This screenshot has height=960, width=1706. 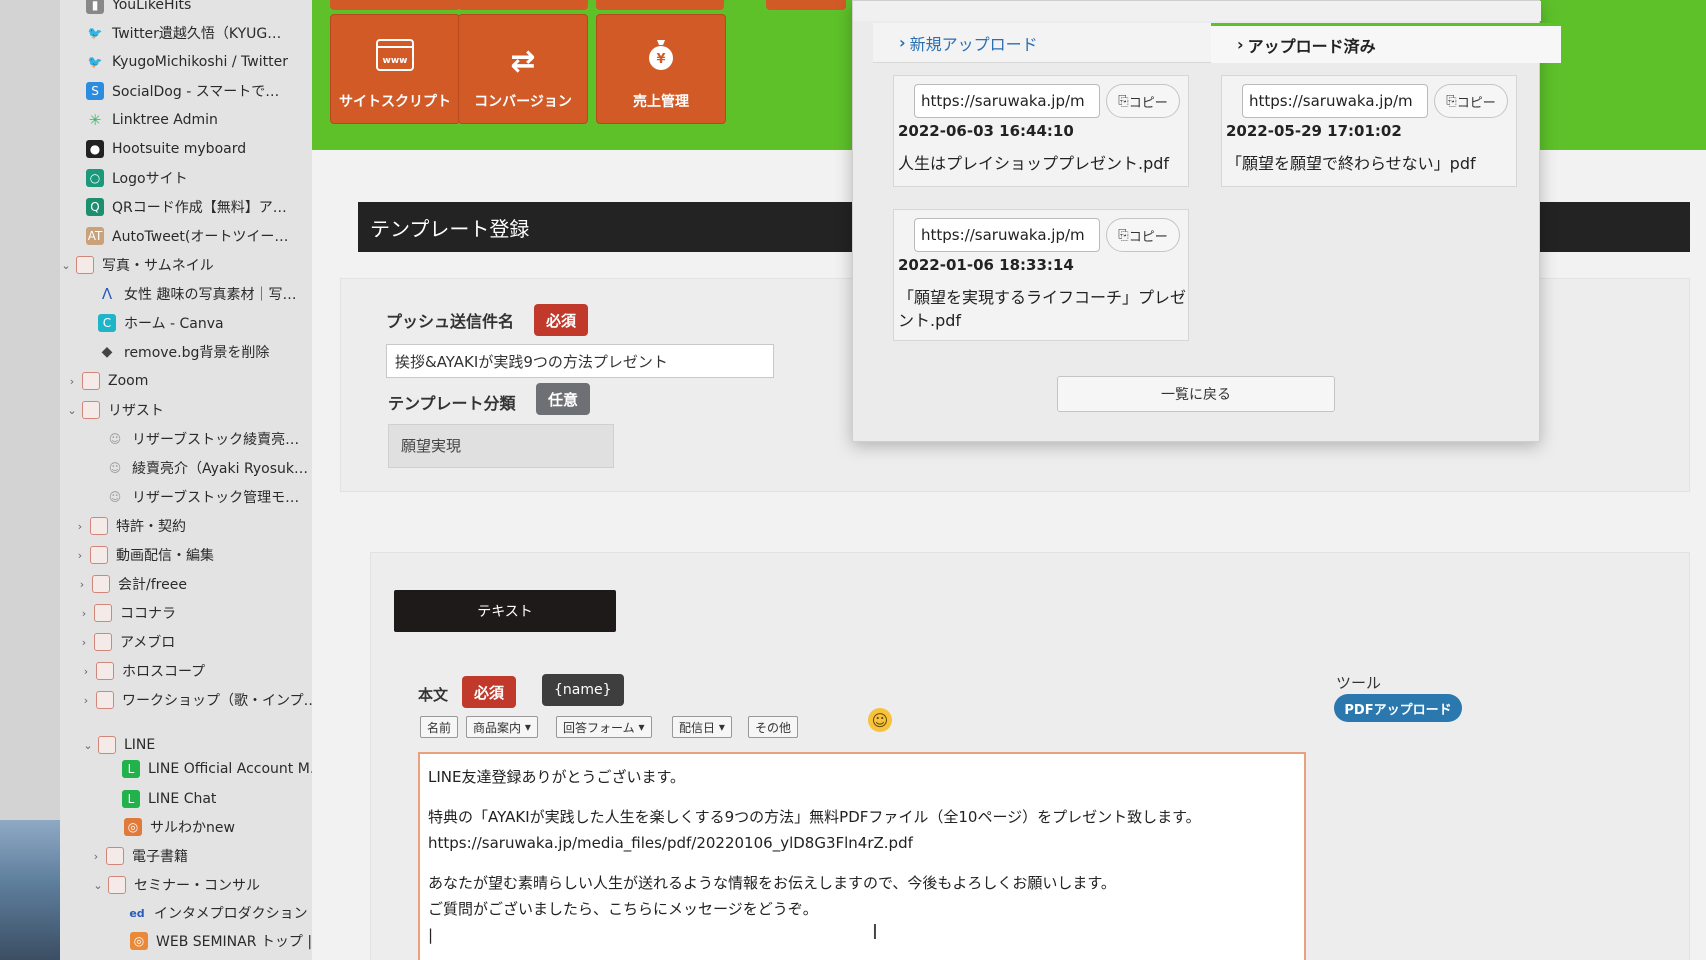 I want to click on chevron-down-icon: ⌄, so click(x=66, y=265).